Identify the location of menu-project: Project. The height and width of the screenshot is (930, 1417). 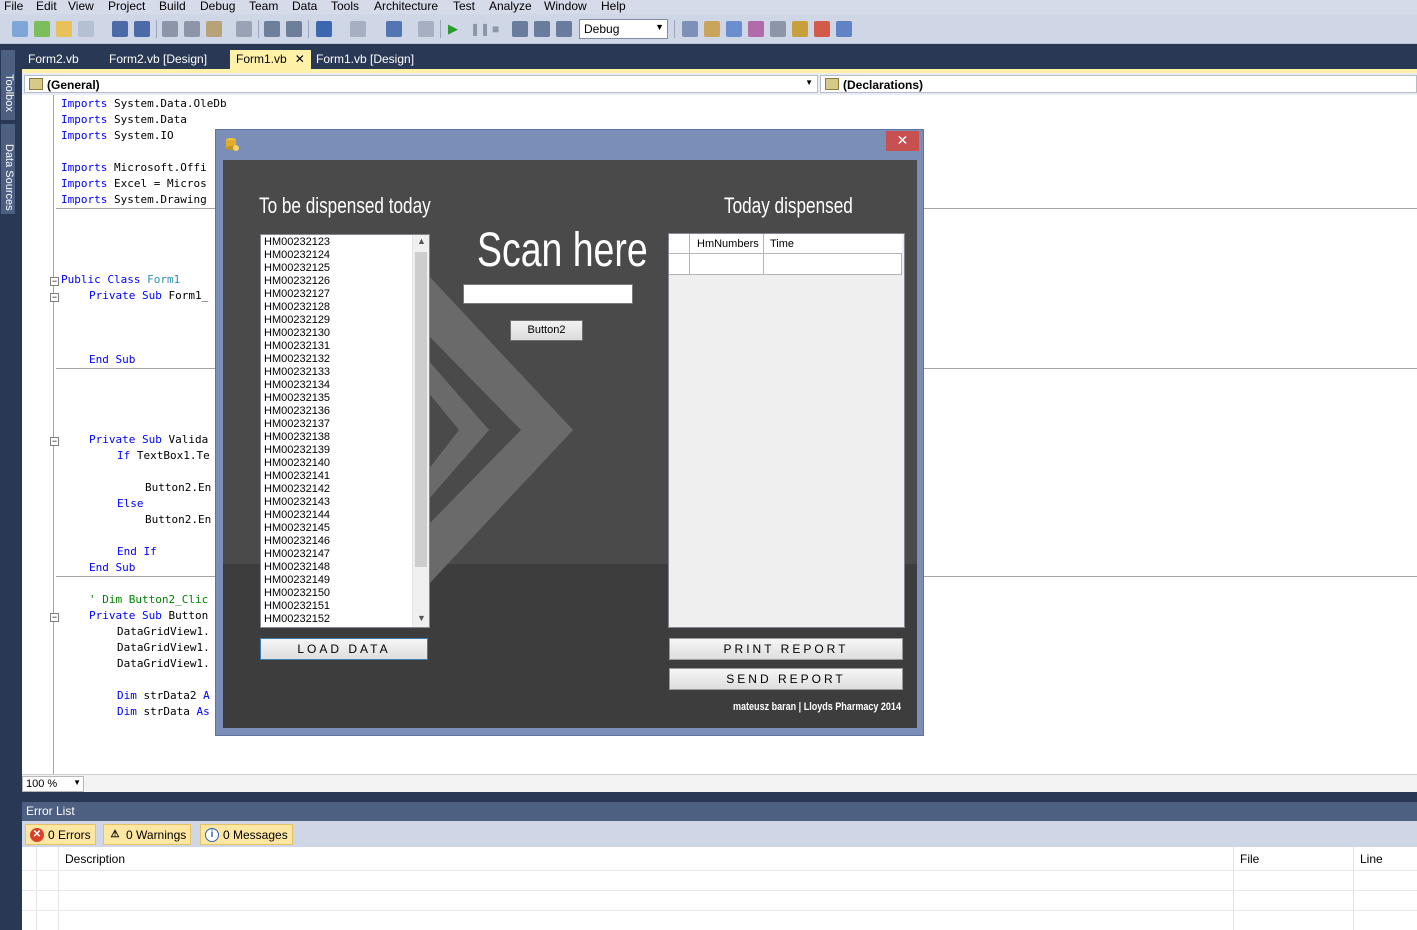
(126, 6).